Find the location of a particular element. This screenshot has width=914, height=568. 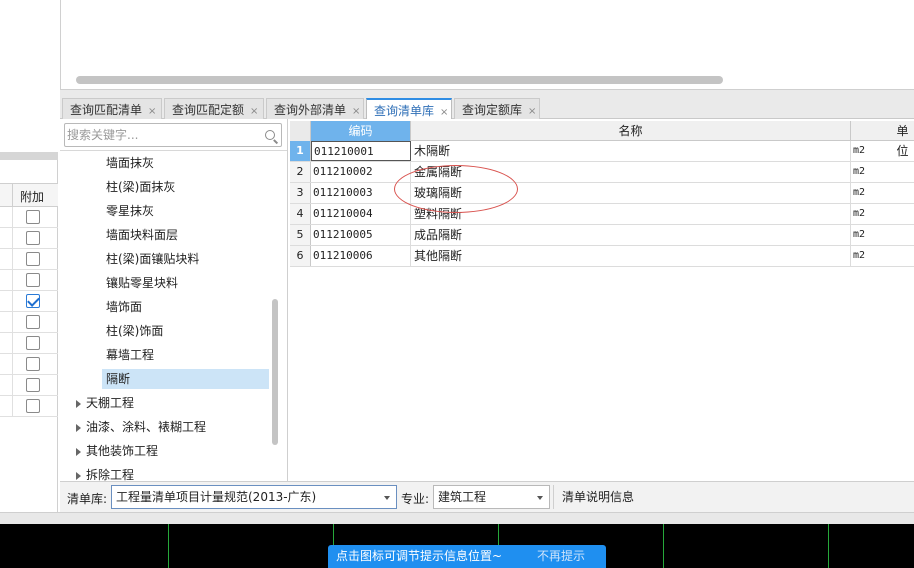

table-row: 5 011210005 成品隔断 m2 is located at coordinates (602, 235).